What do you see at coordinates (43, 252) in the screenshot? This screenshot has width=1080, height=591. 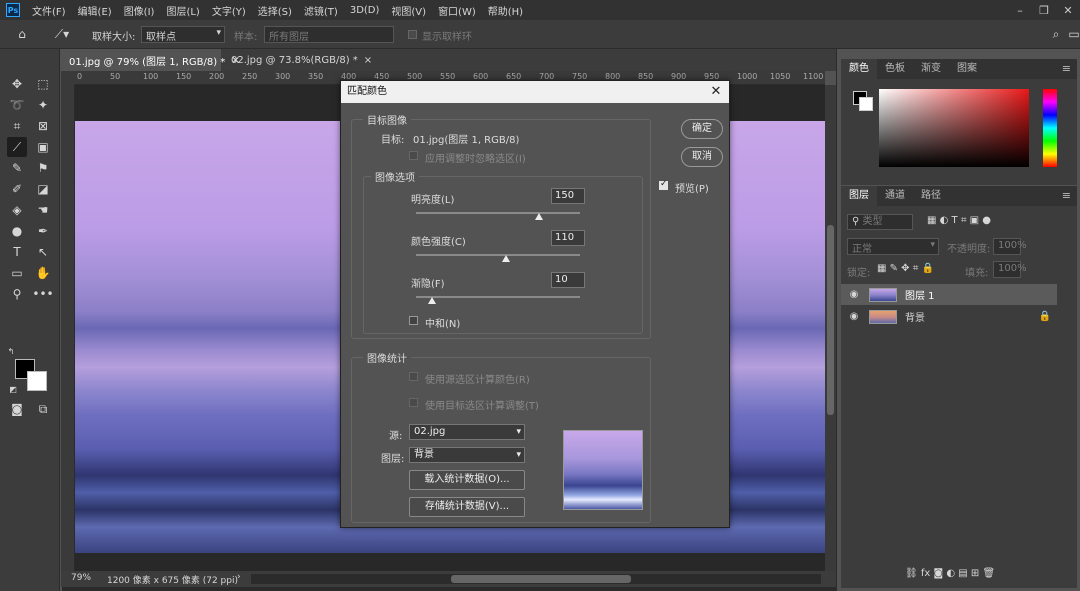 I see `path-select-icon: ↖` at bounding box center [43, 252].